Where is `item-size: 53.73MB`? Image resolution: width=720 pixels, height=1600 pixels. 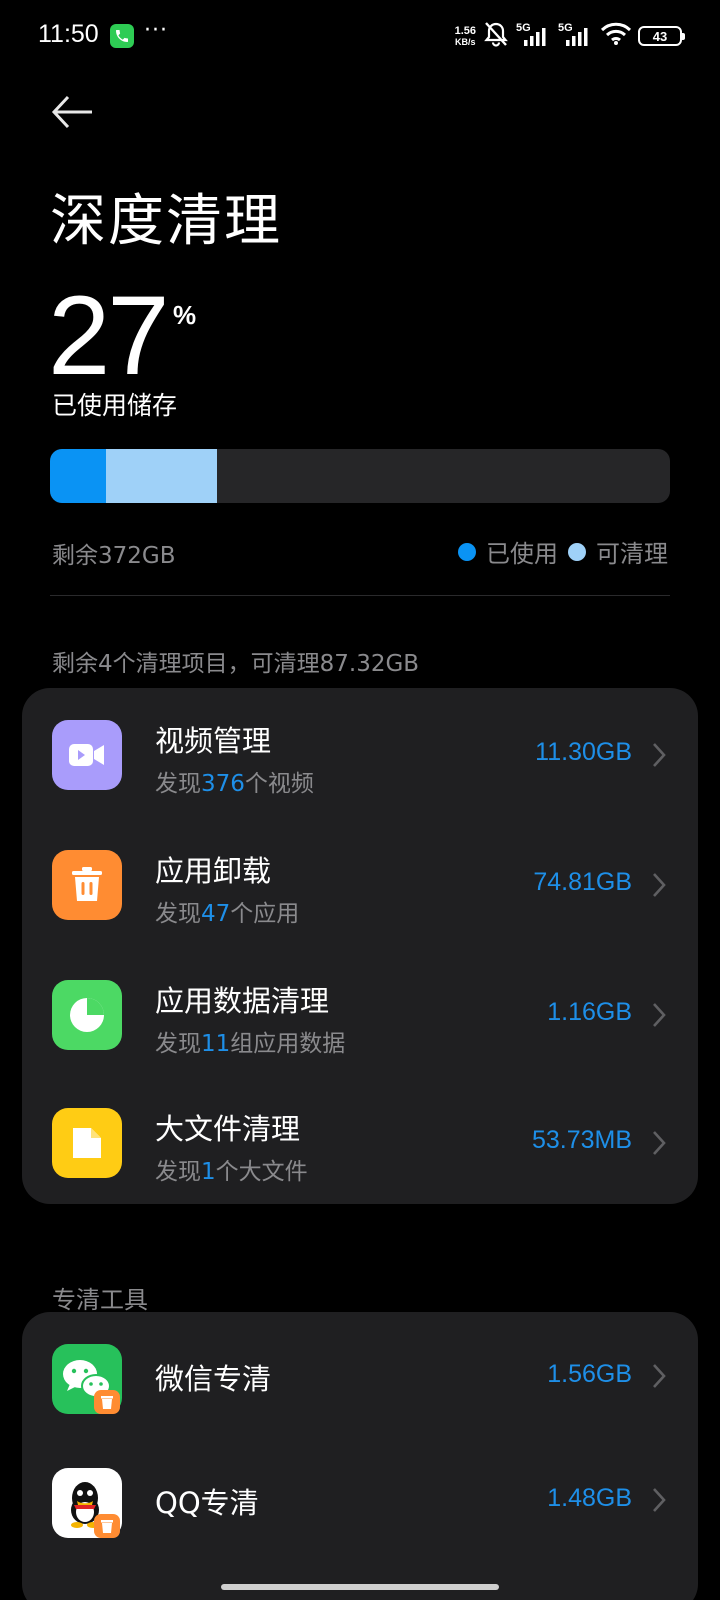 item-size: 53.73MB is located at coordinates (581, 1140).